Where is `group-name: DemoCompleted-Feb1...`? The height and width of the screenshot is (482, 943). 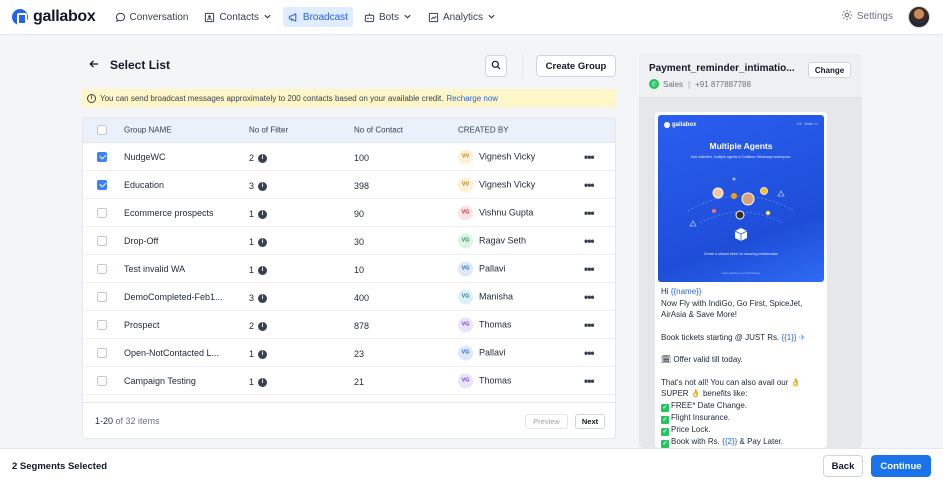
group-name: DemoCompleted-Feb1... is located at coordinates (173, 296).